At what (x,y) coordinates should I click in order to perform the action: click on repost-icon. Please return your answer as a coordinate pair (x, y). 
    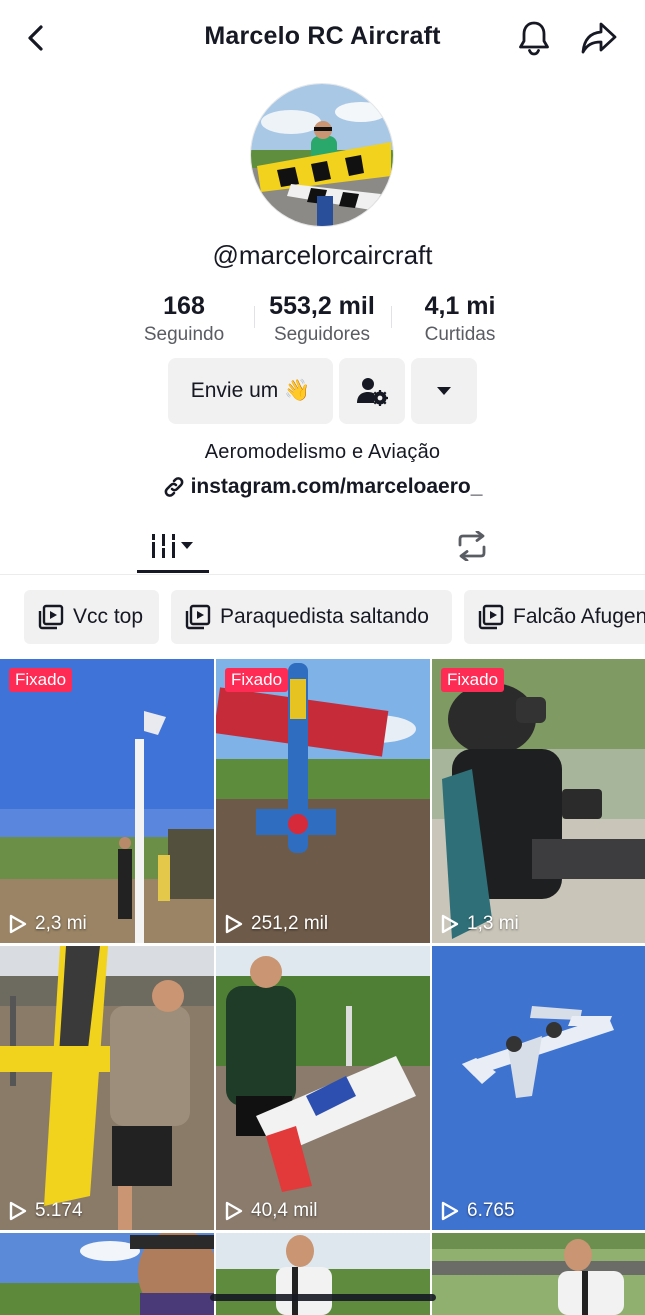
    Looking at the image, I should click on (472, 546).